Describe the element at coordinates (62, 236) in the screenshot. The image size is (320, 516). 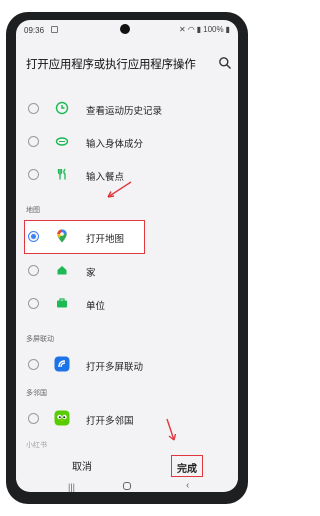
I see `map-pin-icon` at that location.